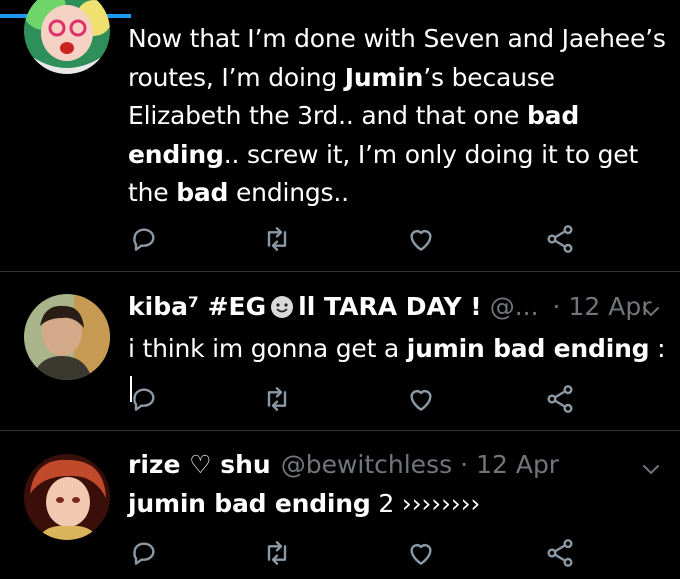 The image size is (680, 579). I want to click on tweet-header: rize ♡ shu @bewitchless · 12 Apr, so click(343, 464).